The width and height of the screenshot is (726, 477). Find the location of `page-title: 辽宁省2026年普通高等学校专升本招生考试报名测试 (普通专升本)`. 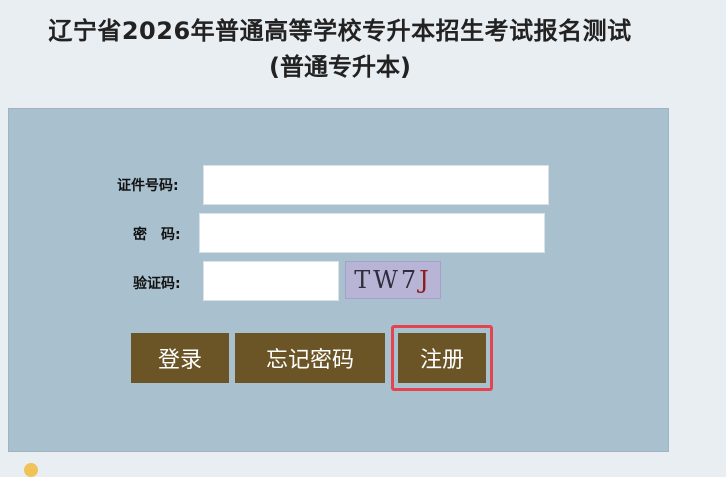

page-title: 辽宁省2026年普通高等学校专升本招生考试报名测试 (普通专升本) is located at coordinates (340, 49).